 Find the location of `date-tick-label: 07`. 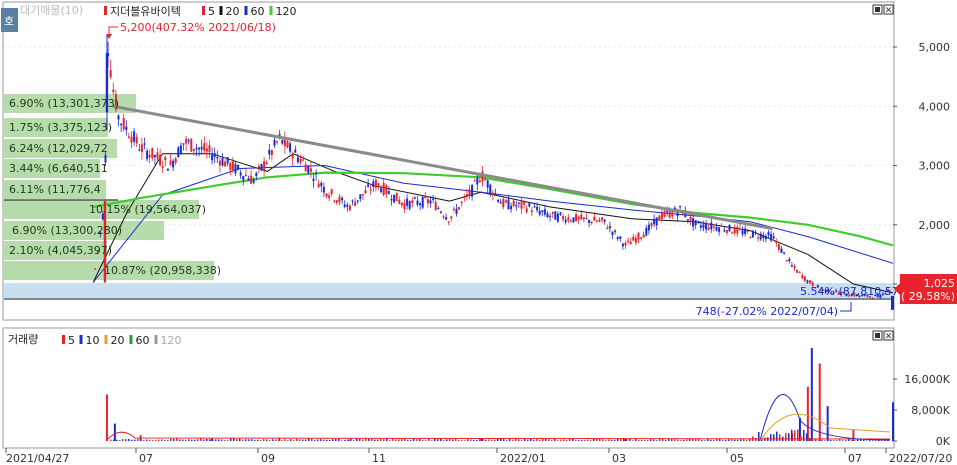

date-tick-label: 07 is located at coordinates (855, 458).